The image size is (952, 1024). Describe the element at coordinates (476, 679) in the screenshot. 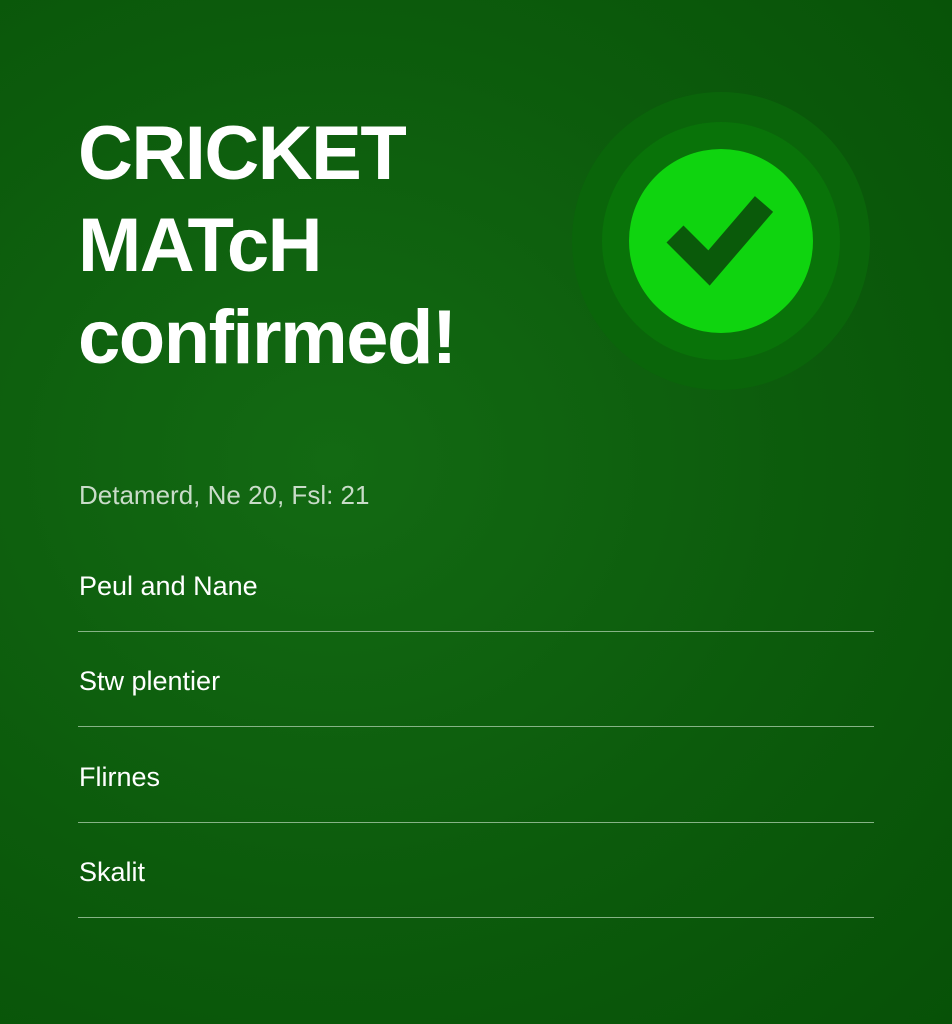

I see `list-item: Stw plentier` at that location.